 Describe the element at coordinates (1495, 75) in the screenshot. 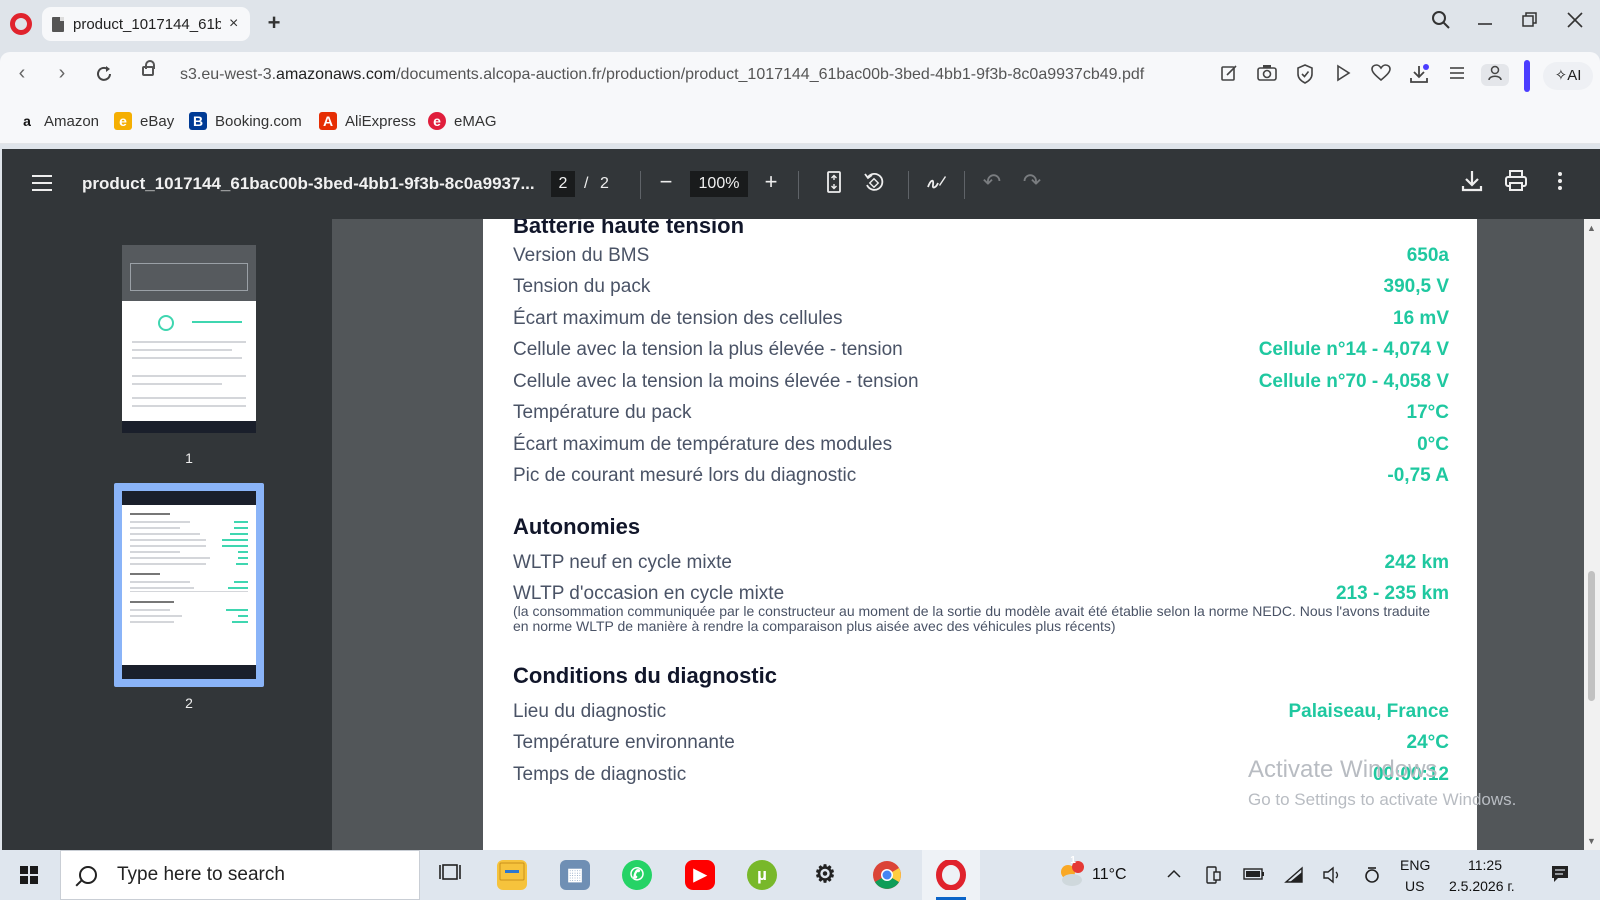

I see `profile-icon` at that location.